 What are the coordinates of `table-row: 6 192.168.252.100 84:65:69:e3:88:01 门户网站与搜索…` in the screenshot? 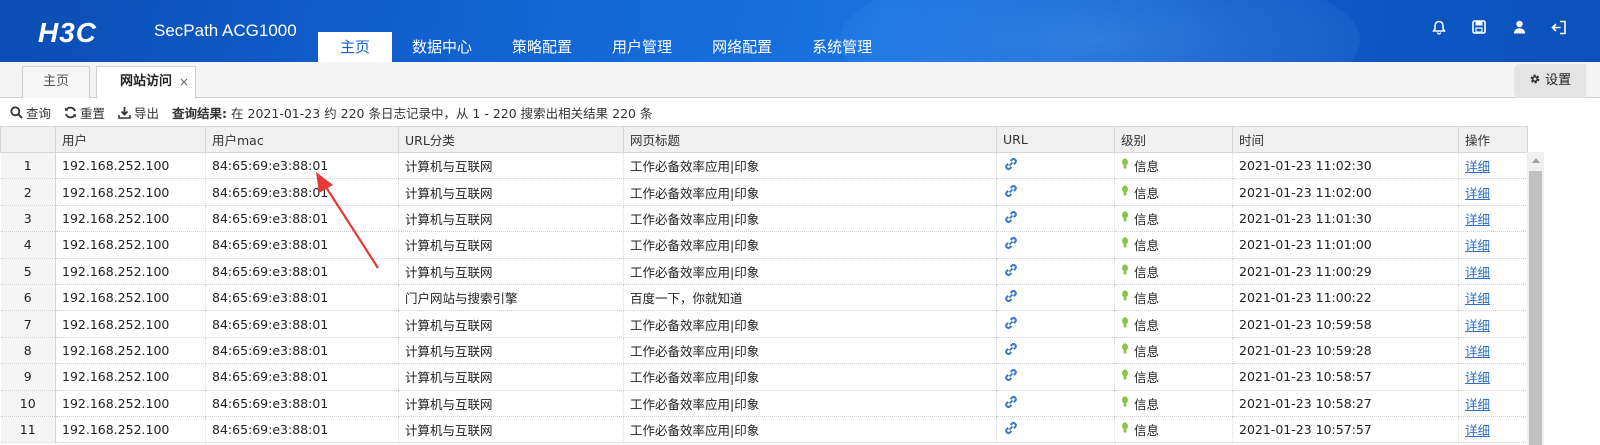 It's located at (764, 298).